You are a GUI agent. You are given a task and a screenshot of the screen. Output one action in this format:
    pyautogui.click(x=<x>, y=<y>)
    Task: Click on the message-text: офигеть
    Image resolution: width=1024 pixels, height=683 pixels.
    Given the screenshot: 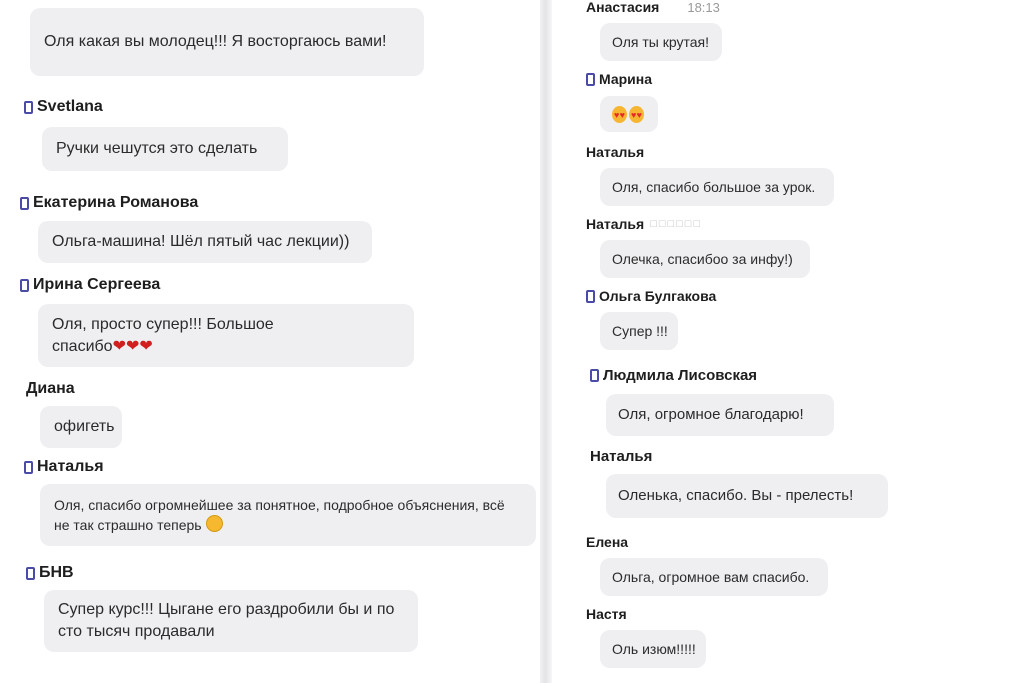 What is the action you would take?
    pyautogui.click(x=84, y=426)
    